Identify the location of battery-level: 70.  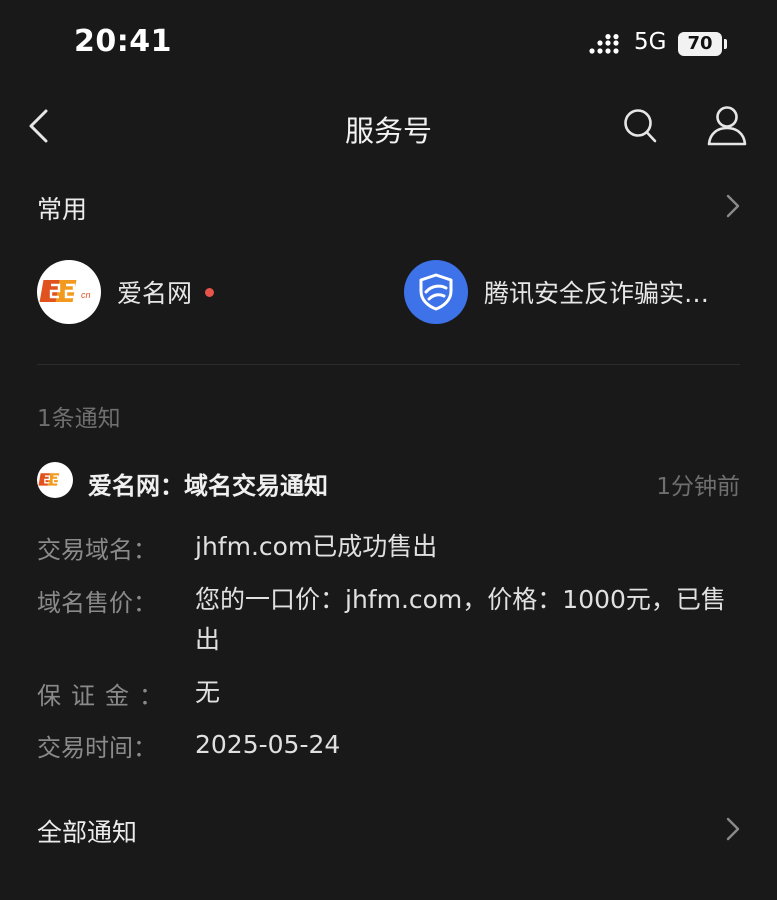
(700, 43).